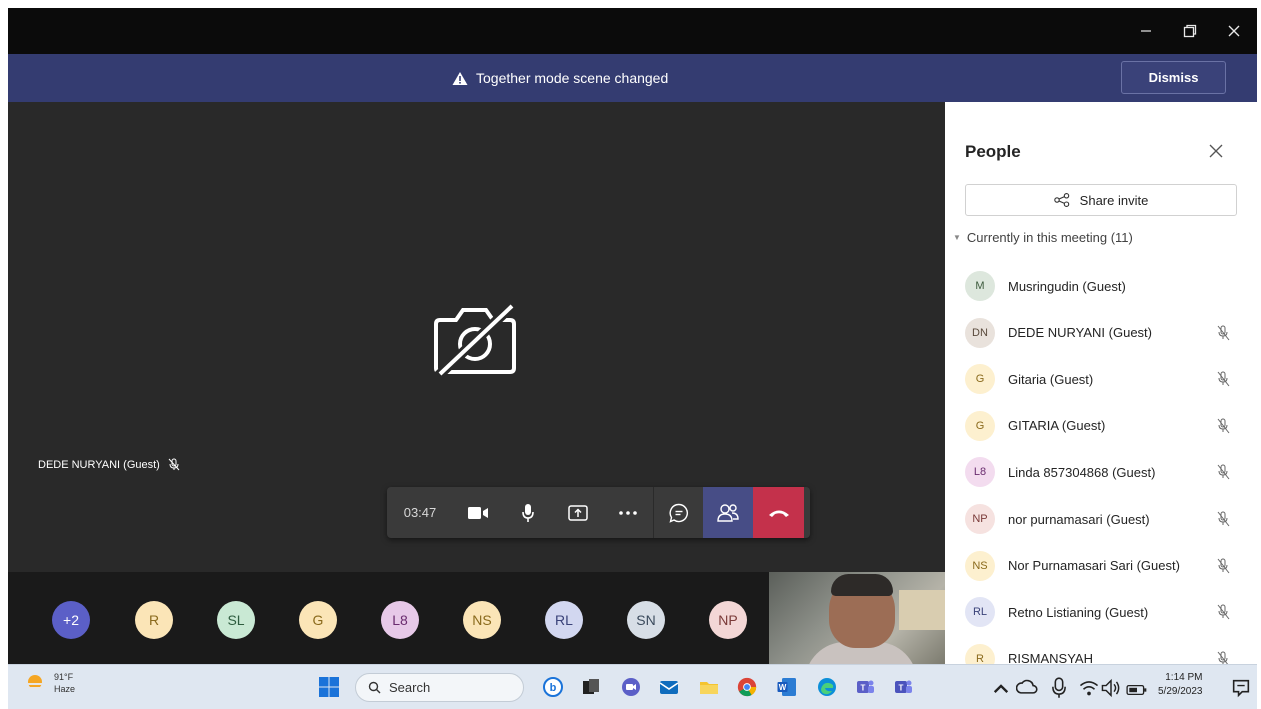 The width and height of the screenshot is (1261, 709). Describe the element at coordinates (1146, 31) in the screenshot. I see `minimize-button` at that location.